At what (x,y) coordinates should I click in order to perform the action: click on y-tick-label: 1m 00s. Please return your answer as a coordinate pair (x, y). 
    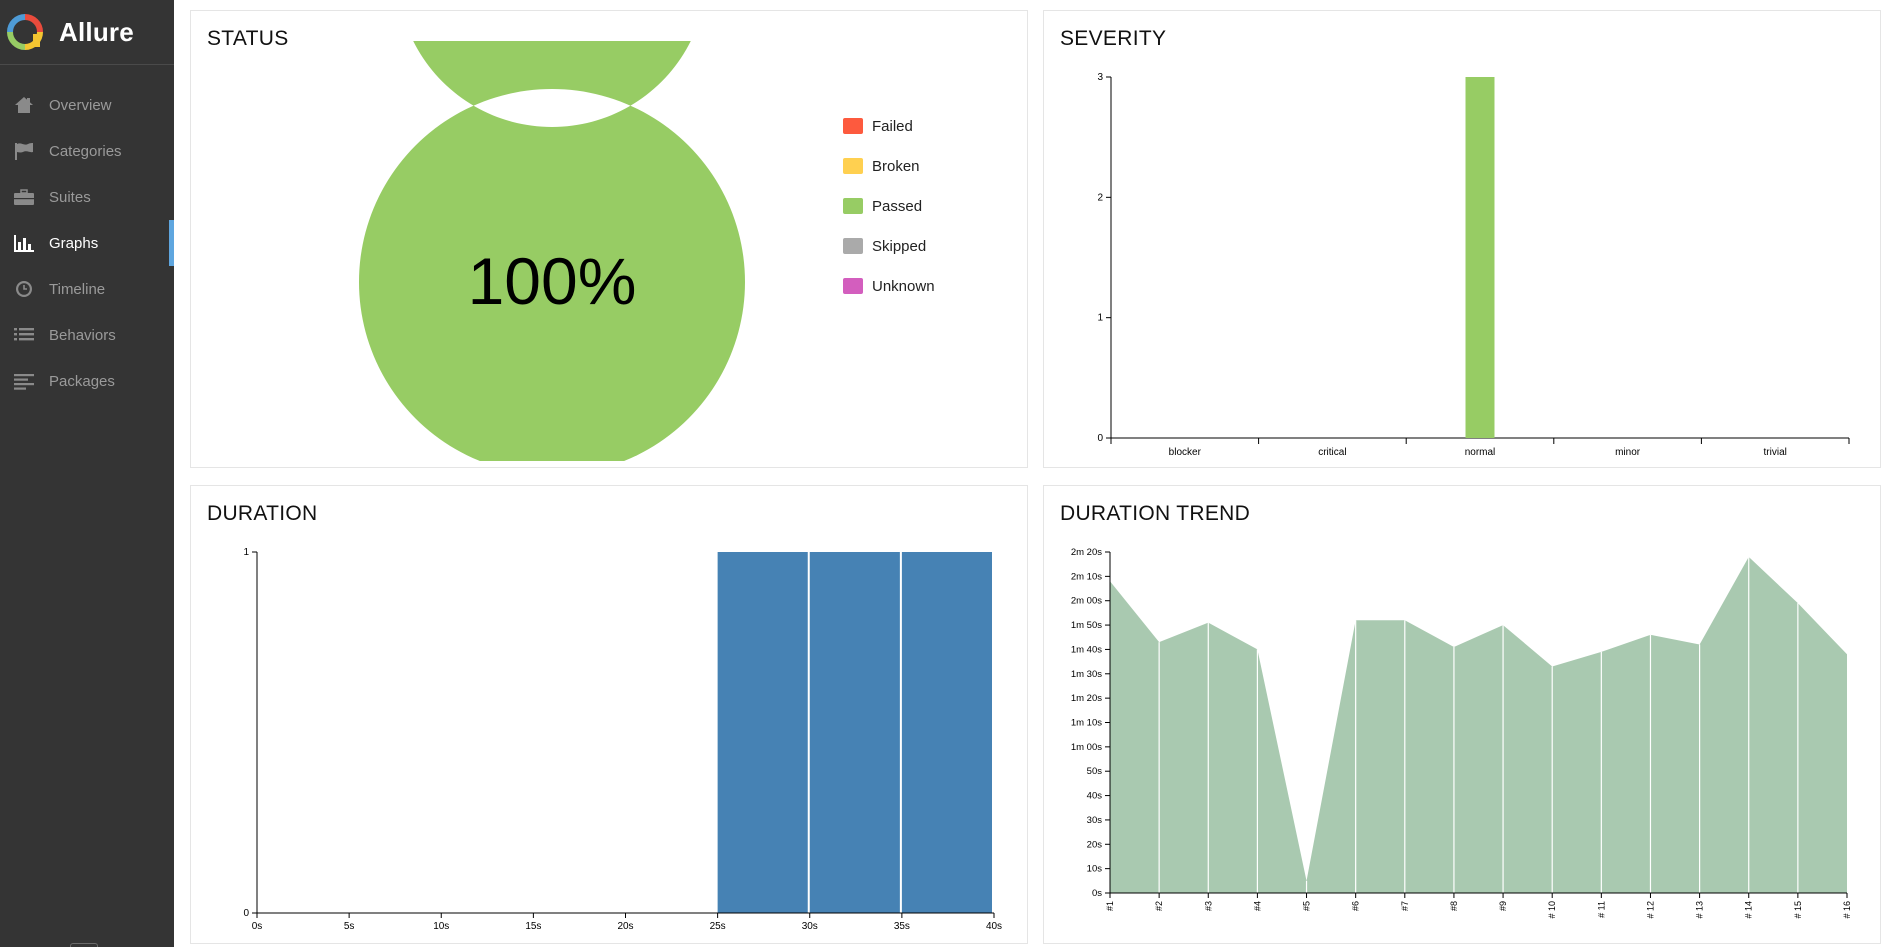
    Looking at the image, I should click on (1086, 747).